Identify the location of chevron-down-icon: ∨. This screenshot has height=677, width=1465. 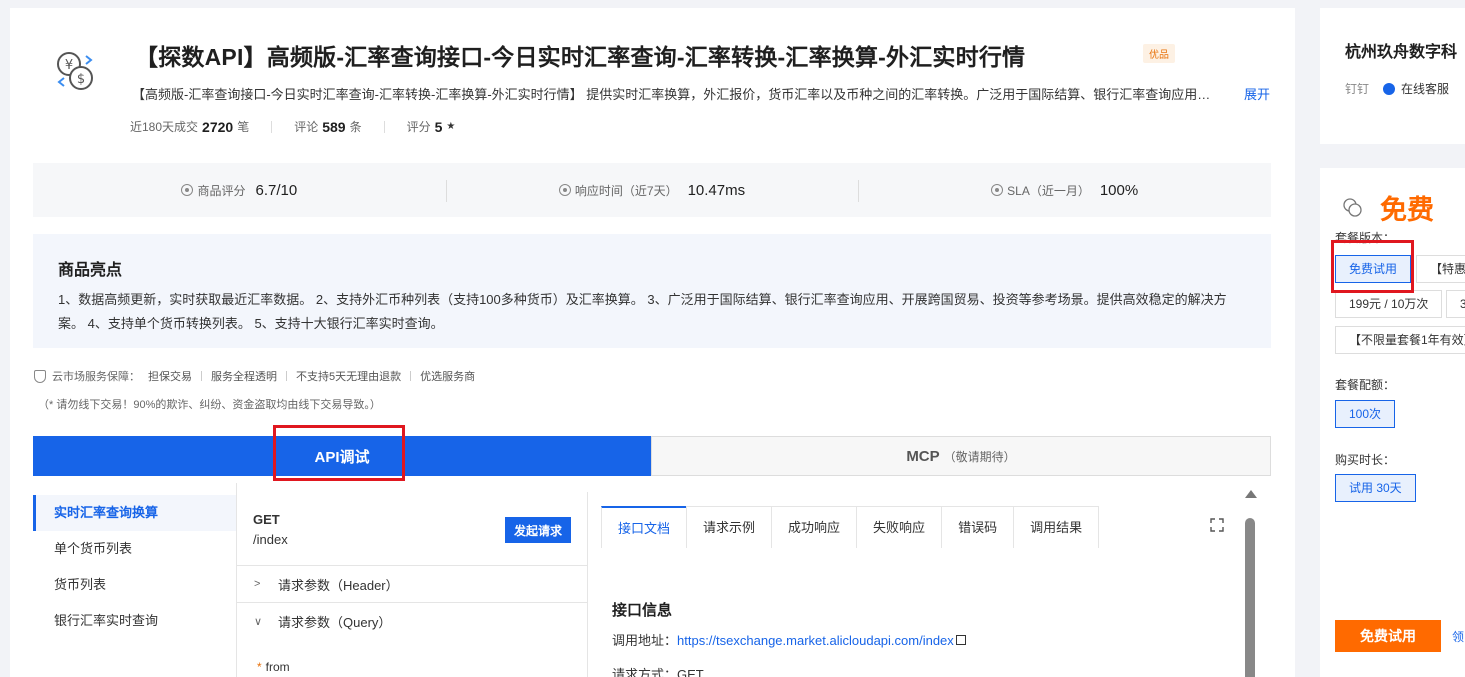
(258, 621).